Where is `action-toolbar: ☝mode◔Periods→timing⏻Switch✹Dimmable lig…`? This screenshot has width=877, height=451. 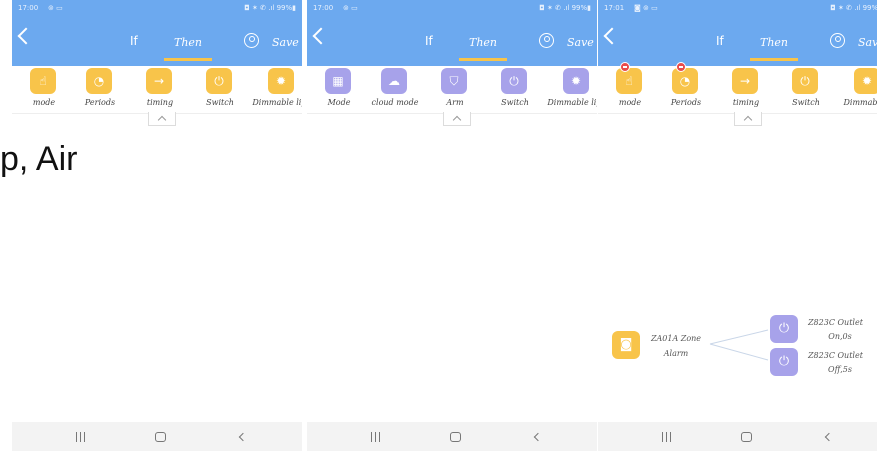 action-toolbar: ☝mode◔Periods→timing⏻Switch✹Dimmable lig… is located at coordinates (157, 90).